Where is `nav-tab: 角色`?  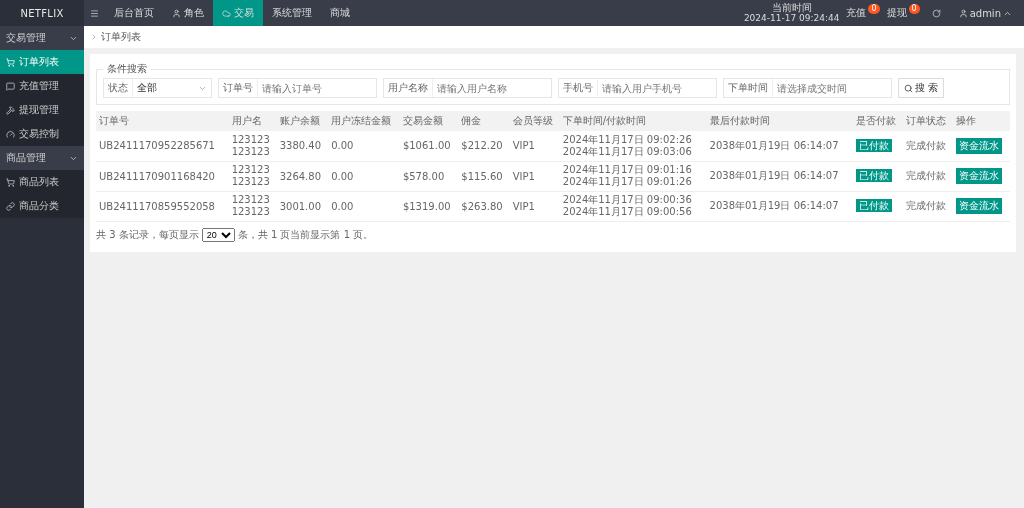 nav-tab: 角色 is located at coordinates (188, 13).